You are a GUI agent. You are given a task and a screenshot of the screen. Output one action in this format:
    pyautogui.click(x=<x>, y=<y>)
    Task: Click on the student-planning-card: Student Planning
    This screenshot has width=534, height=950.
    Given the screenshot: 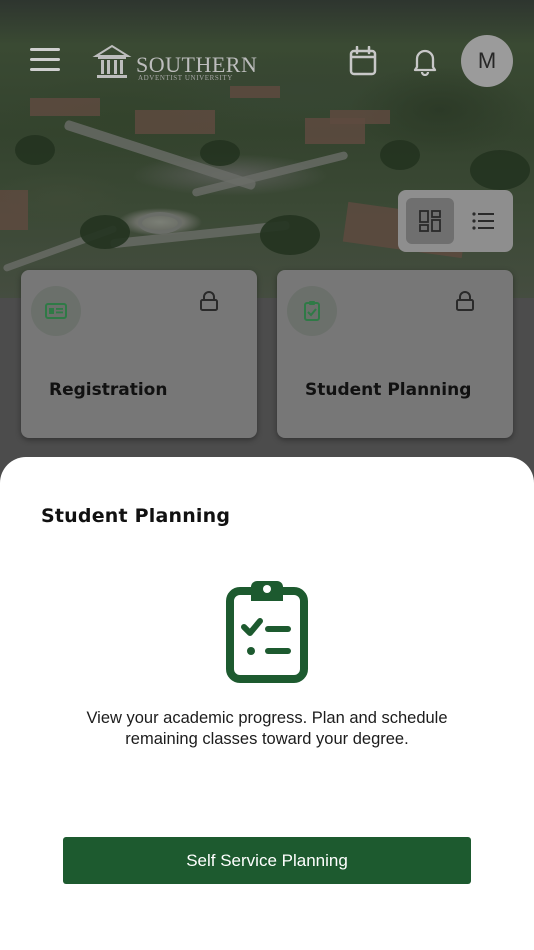 What is the action you would take?
    pyautogui.click(x=395, y=354)
    